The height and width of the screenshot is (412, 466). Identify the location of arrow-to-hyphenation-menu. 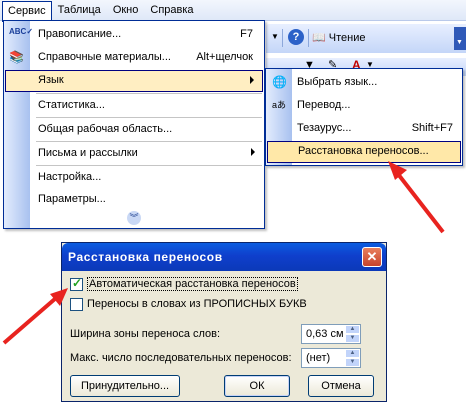
(416, 197).